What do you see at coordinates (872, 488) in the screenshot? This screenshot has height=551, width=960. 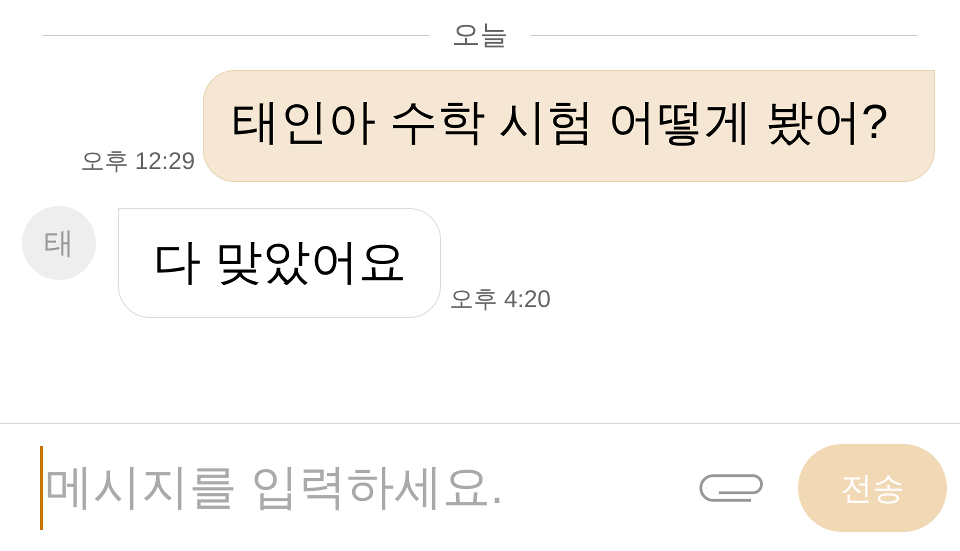 I see `send-button: 전송` at bounding box center [872, 488].